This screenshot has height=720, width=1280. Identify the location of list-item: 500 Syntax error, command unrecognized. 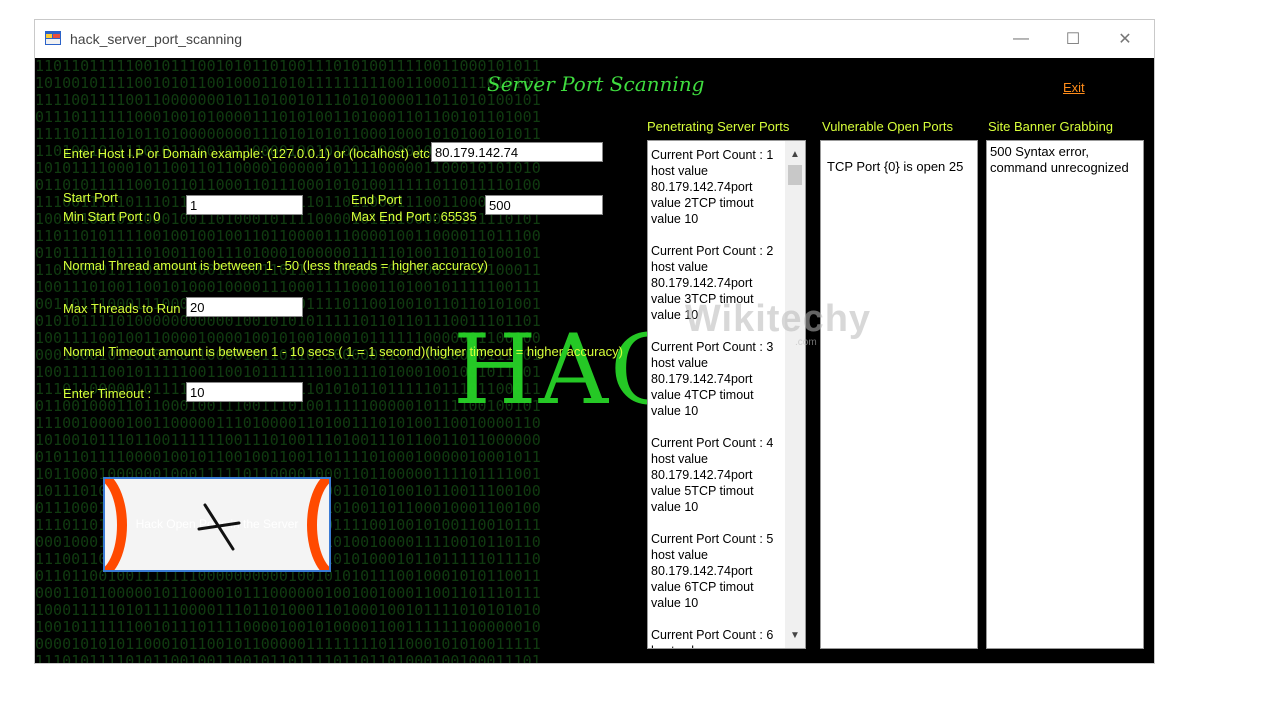
(1059, 159).